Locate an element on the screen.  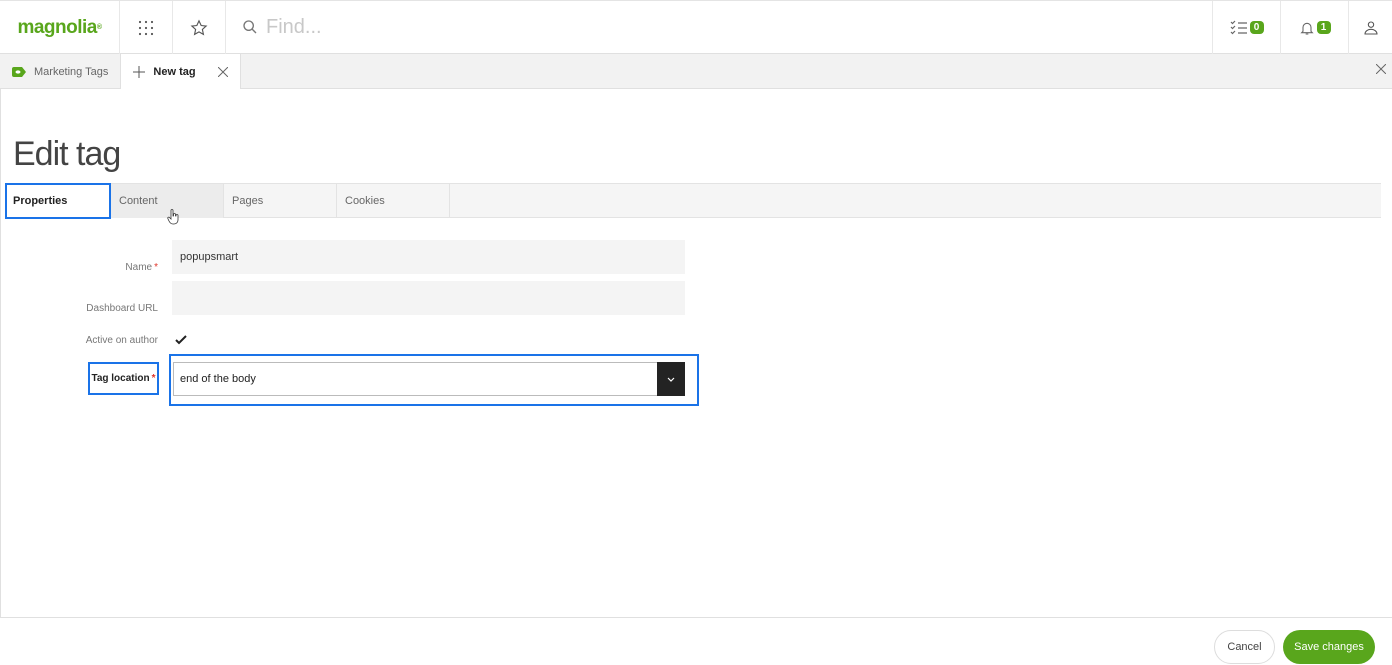
tasks-button: 0 is located at coordinates (1246, 27).